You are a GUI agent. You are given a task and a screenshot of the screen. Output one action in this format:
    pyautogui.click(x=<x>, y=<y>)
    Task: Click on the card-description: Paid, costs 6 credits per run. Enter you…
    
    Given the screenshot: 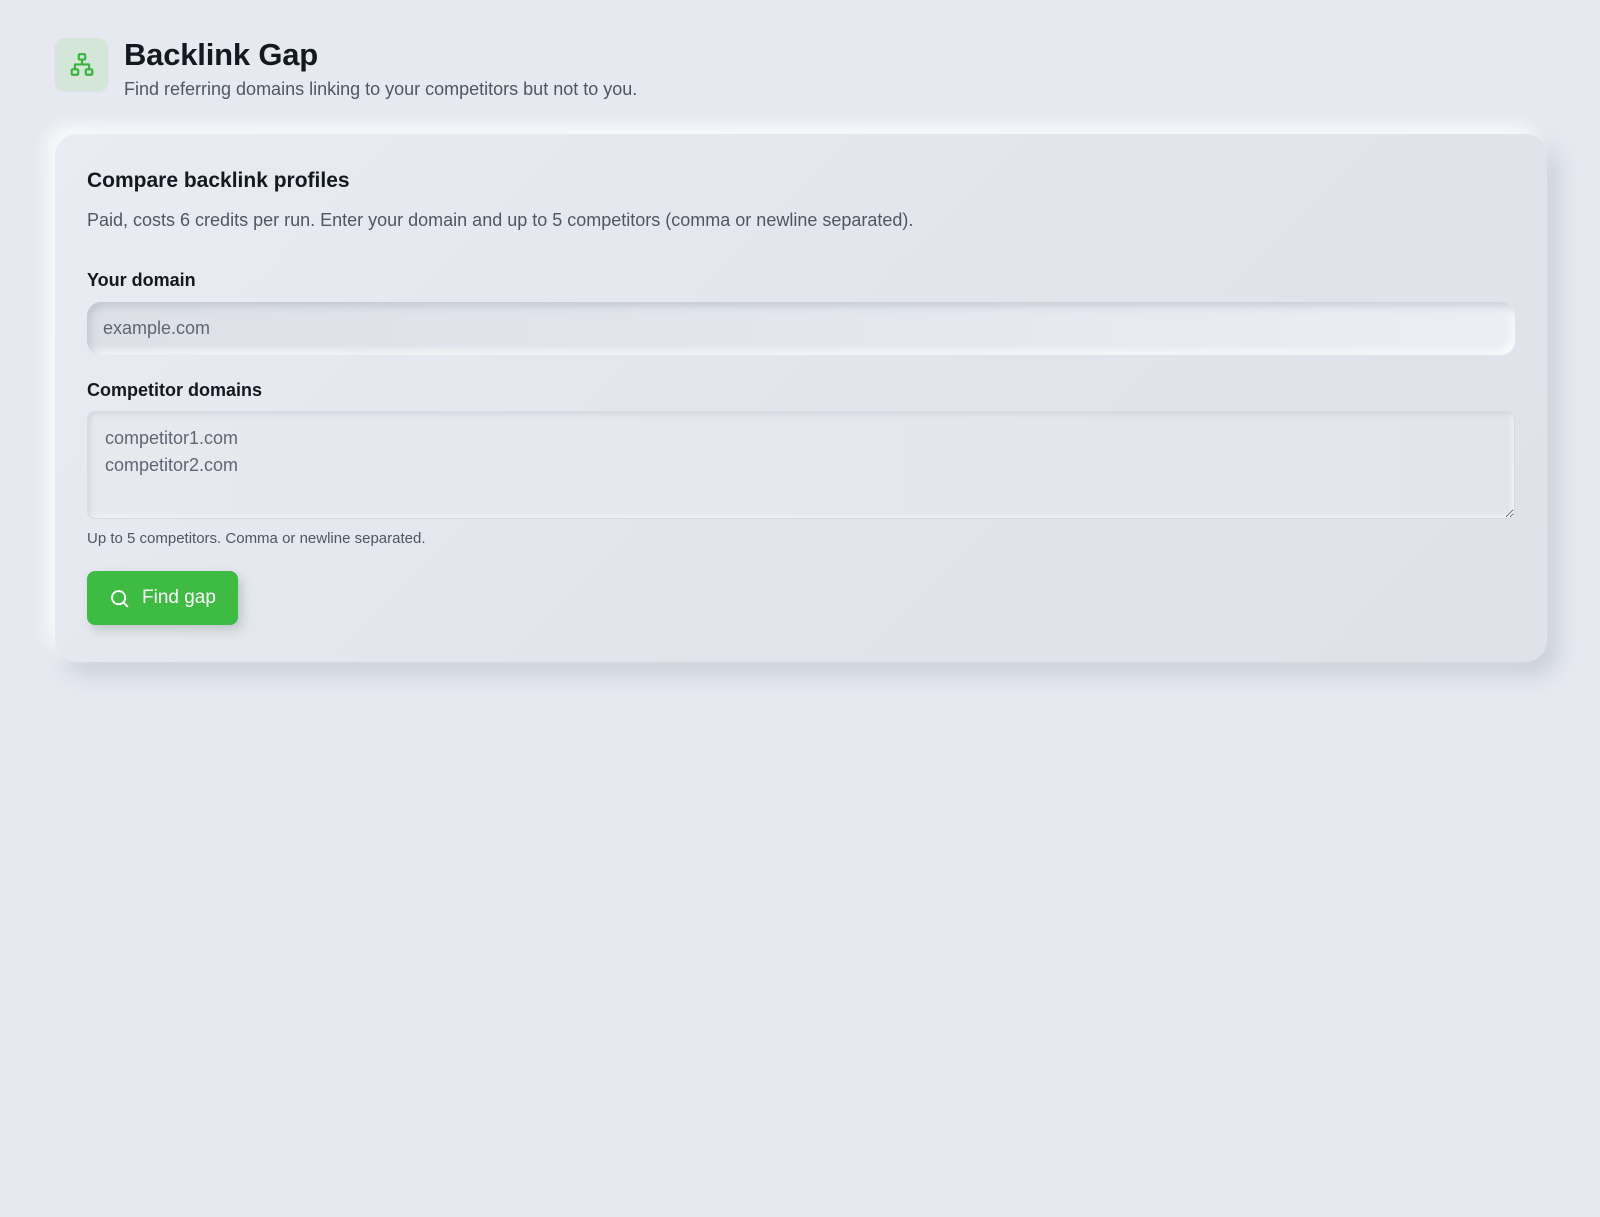 What is the action you would take?
    pyautogui.click(x=500, y=220)
    